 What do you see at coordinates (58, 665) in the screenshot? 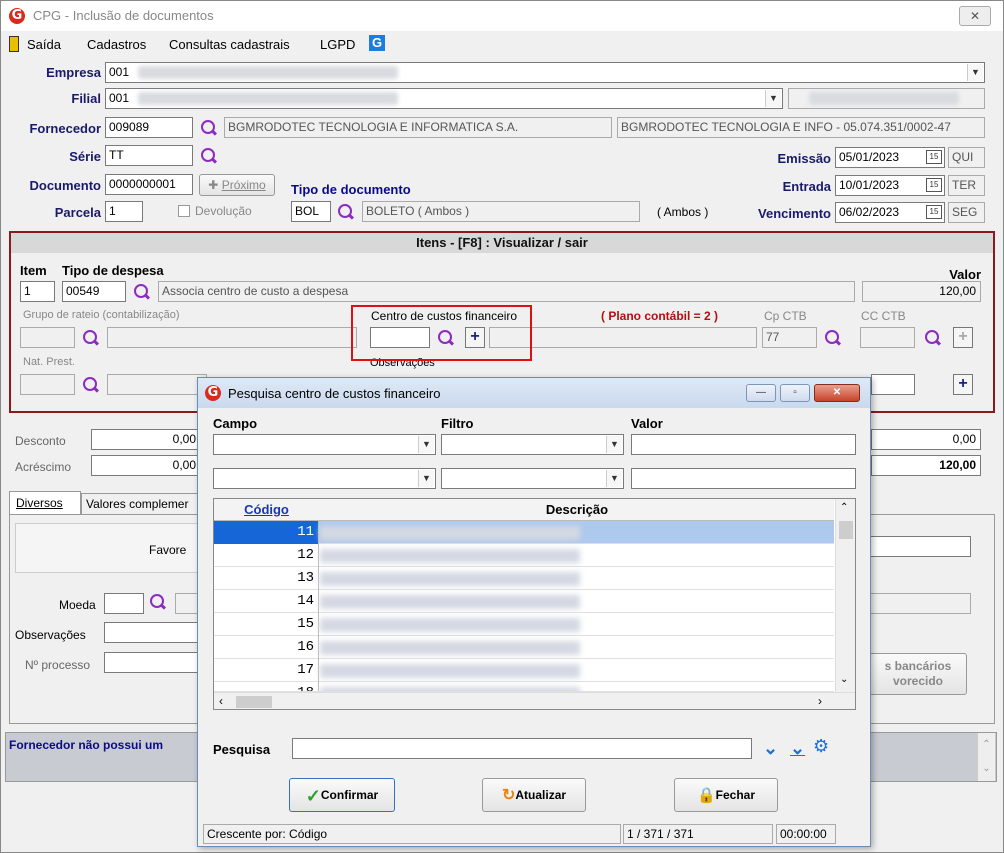
I see `processo-label: Nº processo` at bounding box center [58, 665].